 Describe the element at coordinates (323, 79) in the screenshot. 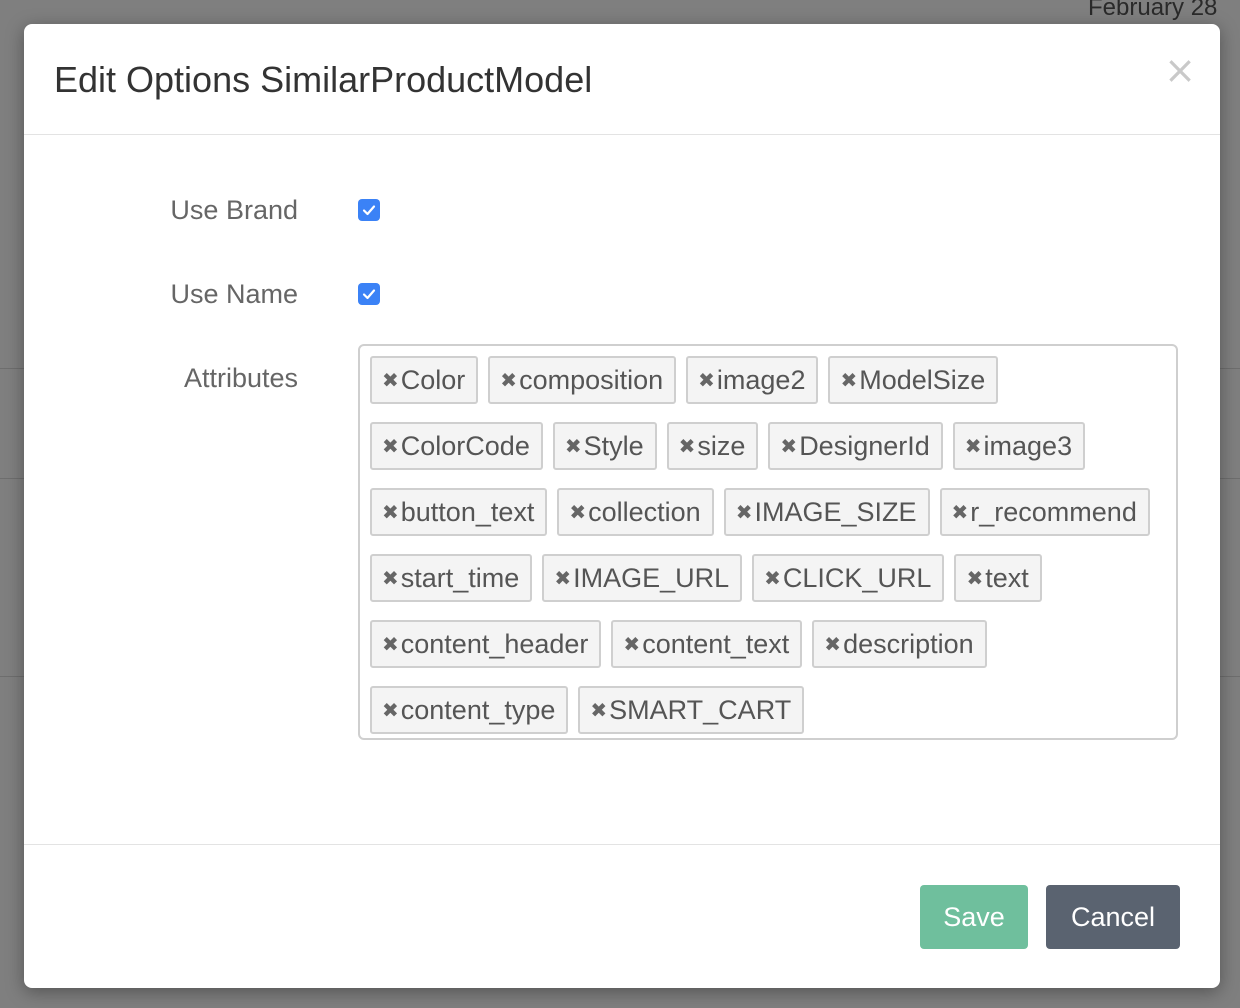

I see `modal-title: Edit Options SimilarProductModel` at that location.